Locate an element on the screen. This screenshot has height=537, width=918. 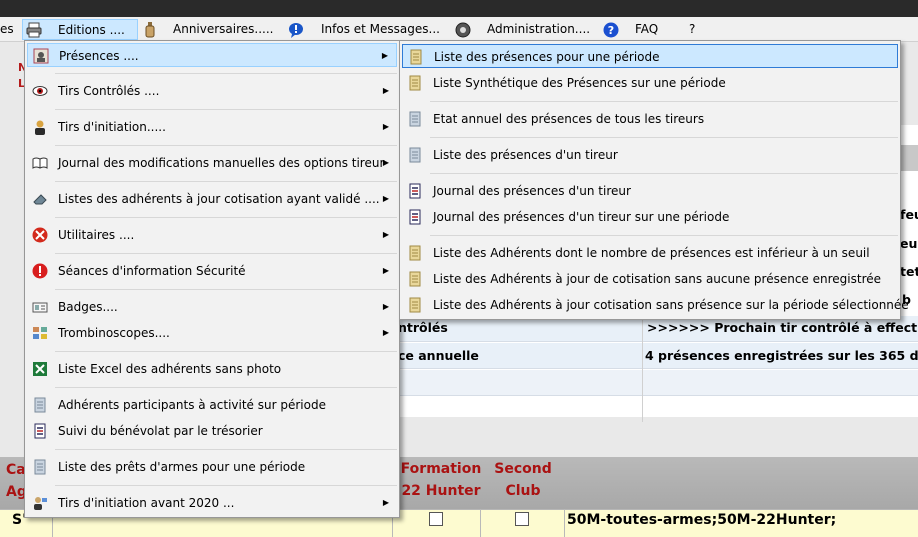
speech-bubble-icon is located at coordinates (296, 30).